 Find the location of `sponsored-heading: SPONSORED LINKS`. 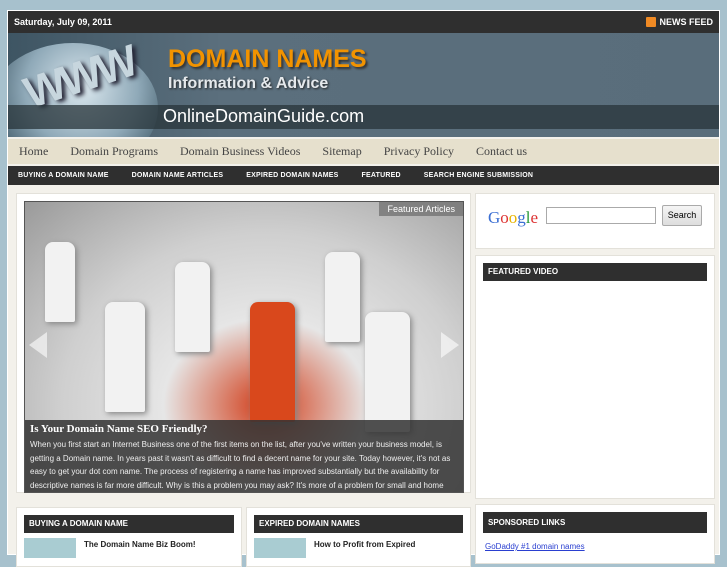

sponsored-heading: SPONSORED LINKS is located at coordinates (595, 522).